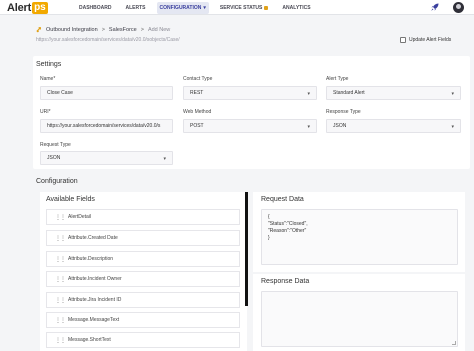 The height and width of the screenshot is (351, 474). What do you see at coordinates (198, 79) in the screenshot?
I see `contact-type-label: Contact Type` at bounding box center [198, 79].